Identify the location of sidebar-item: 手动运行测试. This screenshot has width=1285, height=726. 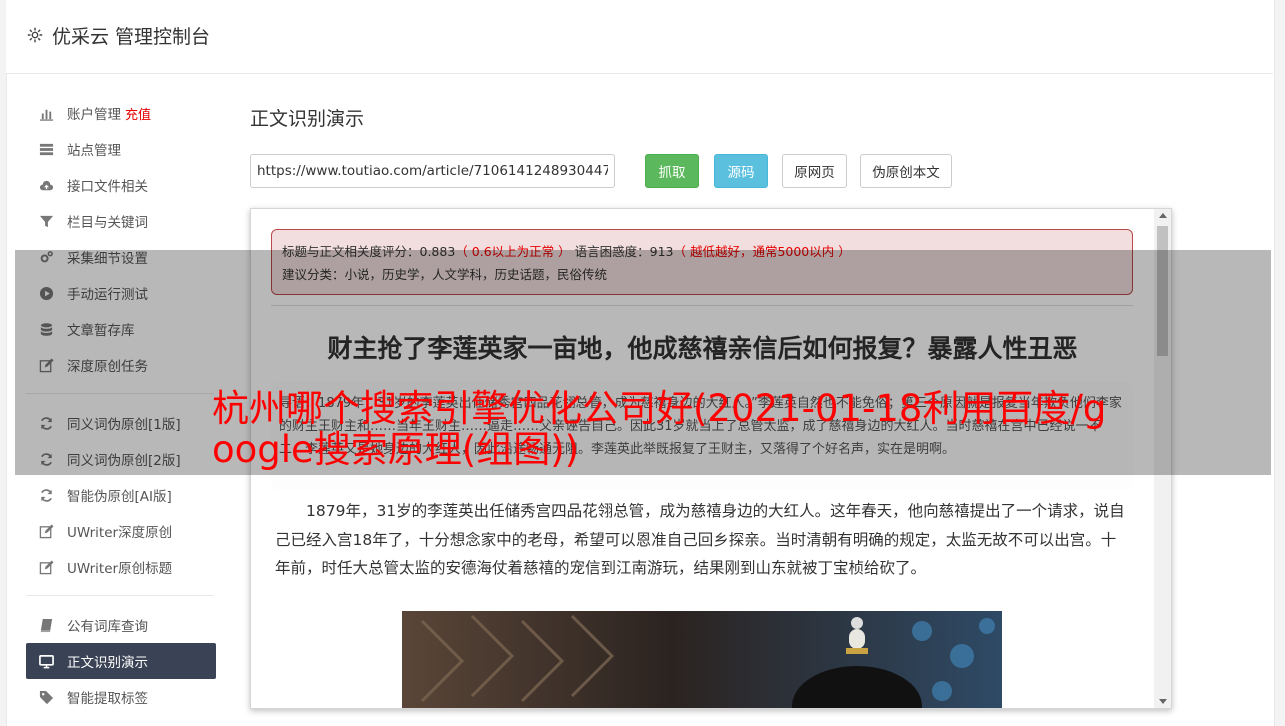
(121, 293).